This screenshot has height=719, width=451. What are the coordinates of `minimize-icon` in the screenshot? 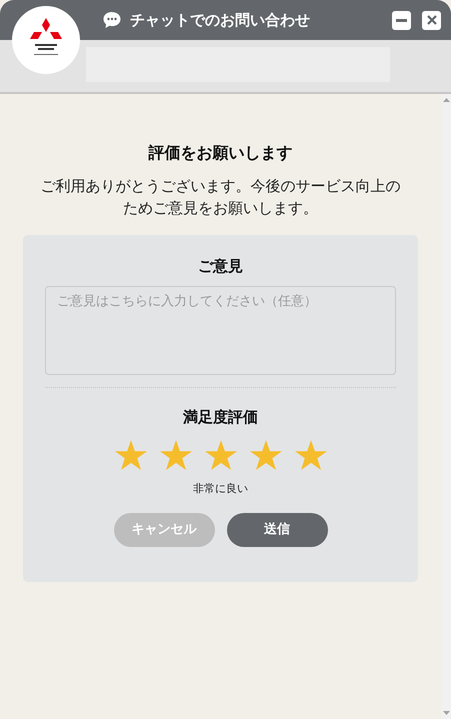 It's located at (401, 20).